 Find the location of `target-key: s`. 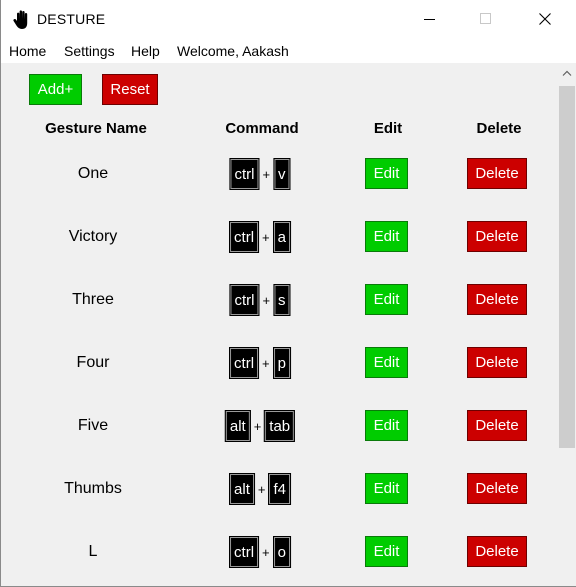

target-key: s is located at coordinates (282, 300).